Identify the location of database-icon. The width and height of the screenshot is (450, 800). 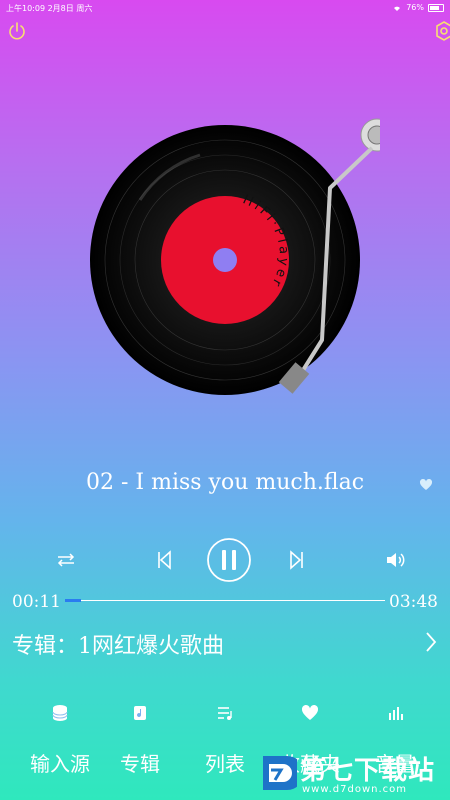
(60, 713).